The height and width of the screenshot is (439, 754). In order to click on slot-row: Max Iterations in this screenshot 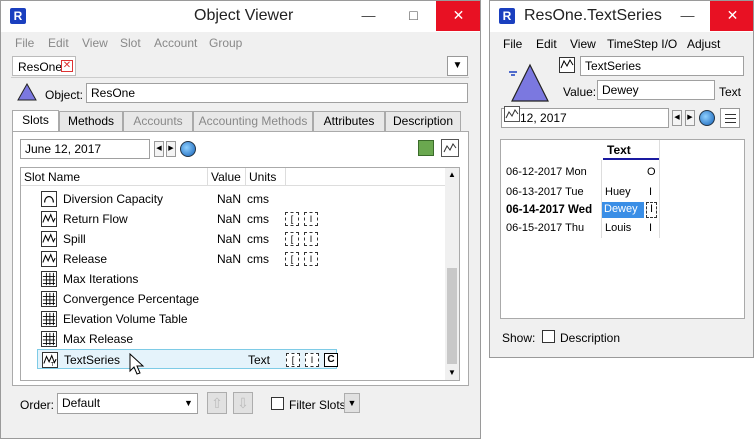, I will do `click(231, 279)`.